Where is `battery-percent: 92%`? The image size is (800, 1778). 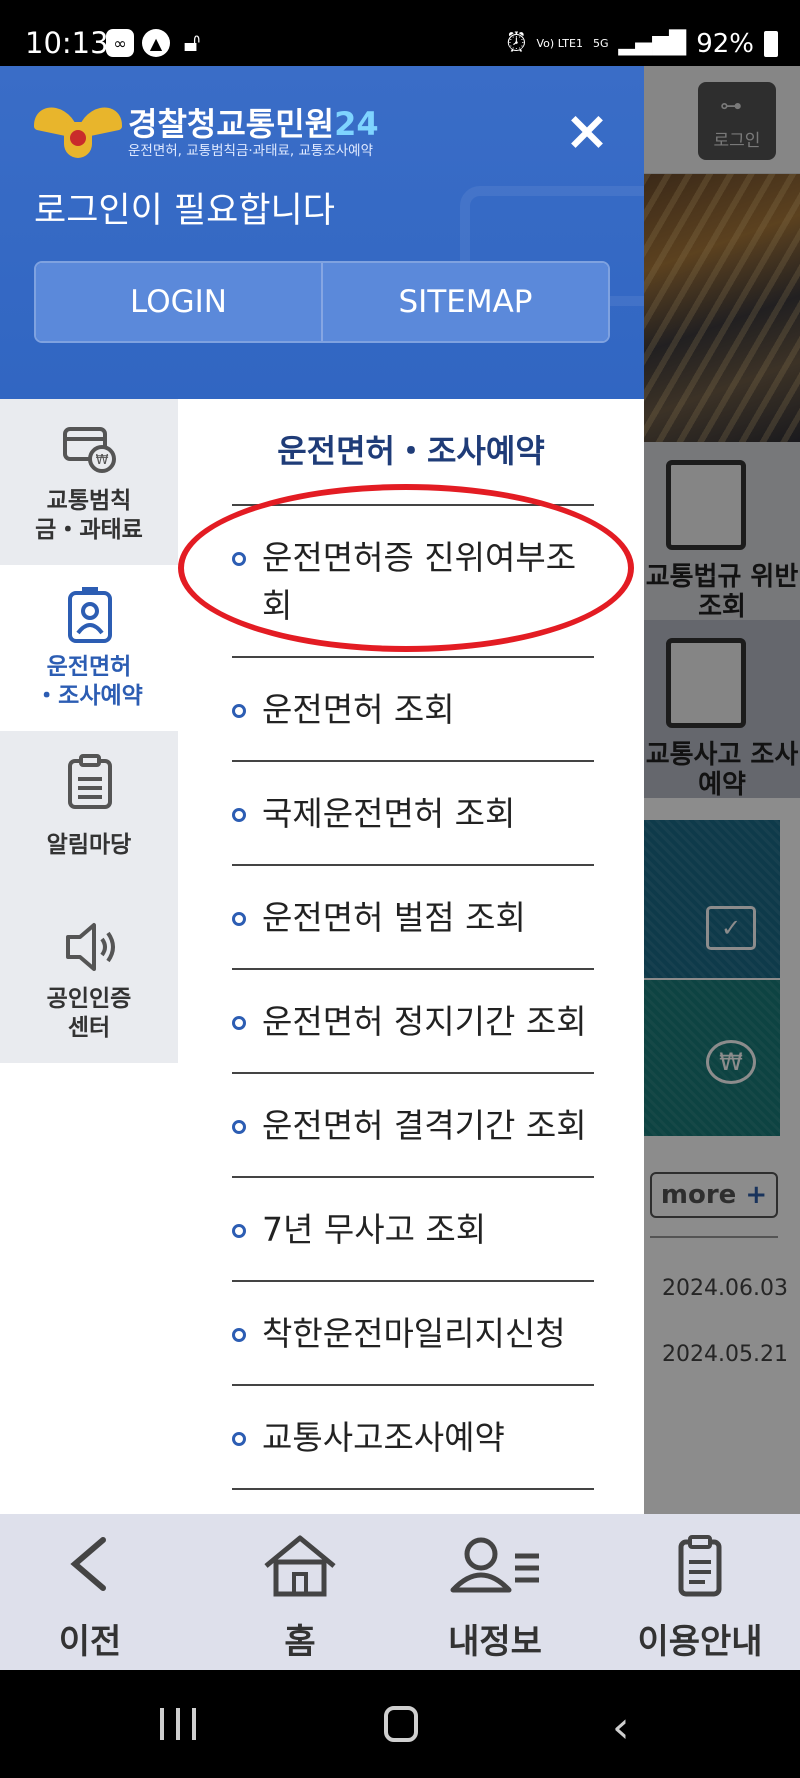
battery-percent: 92% is located at coordinates (725, 43).